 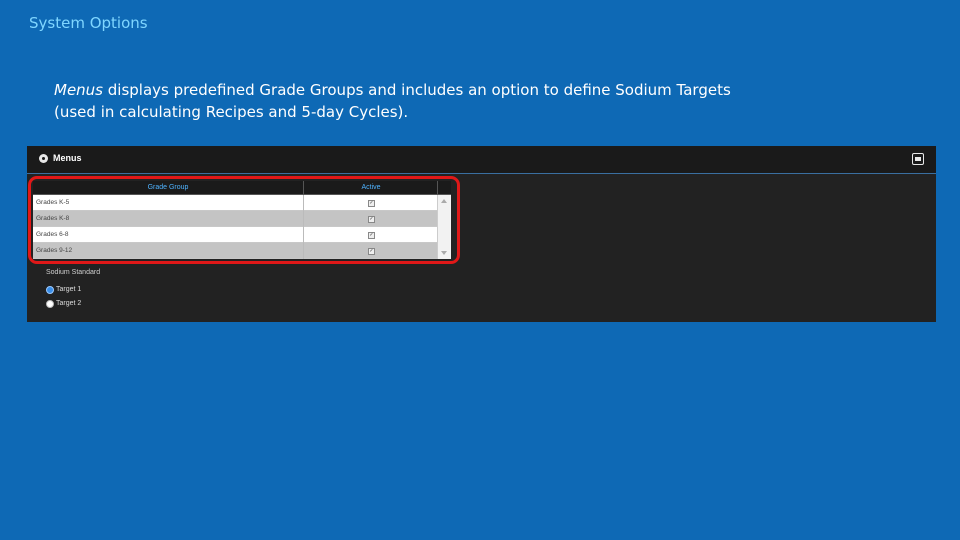 What do you see at coordinates (242, 203) in the screenshot?
I see `table-row: Grades K-5 ✓` at bounding box center [242, 203].